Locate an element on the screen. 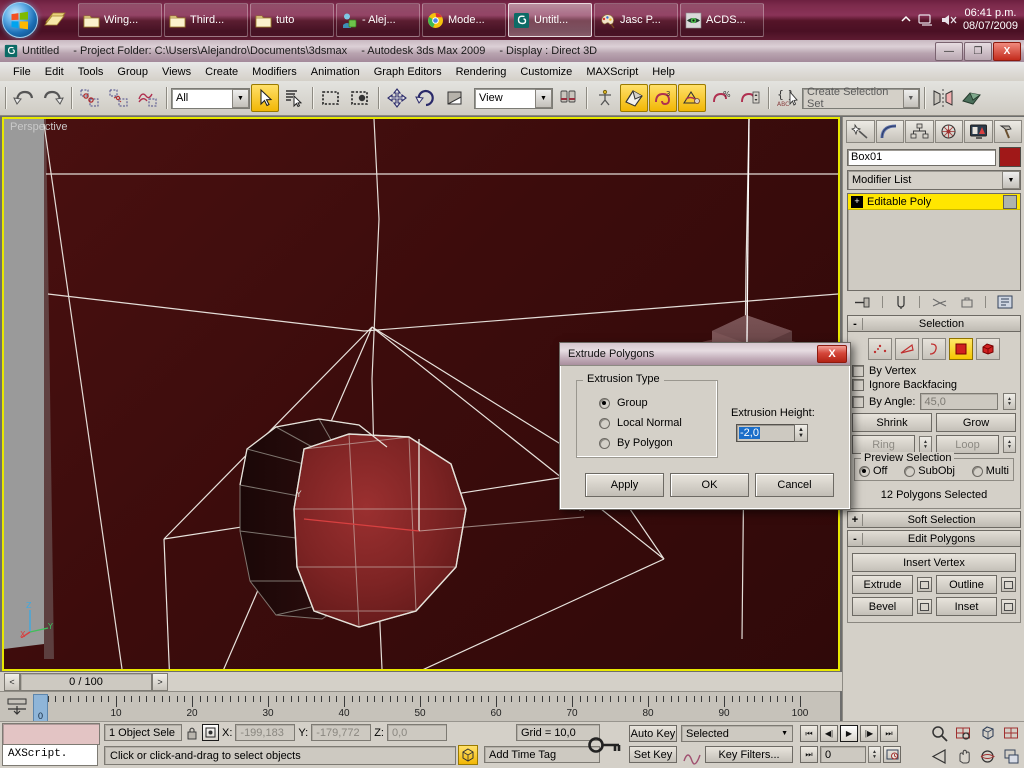 This screenshot has height=768, width=1024. by-angle-field: 45,0 is located at coordinates (959, 401).